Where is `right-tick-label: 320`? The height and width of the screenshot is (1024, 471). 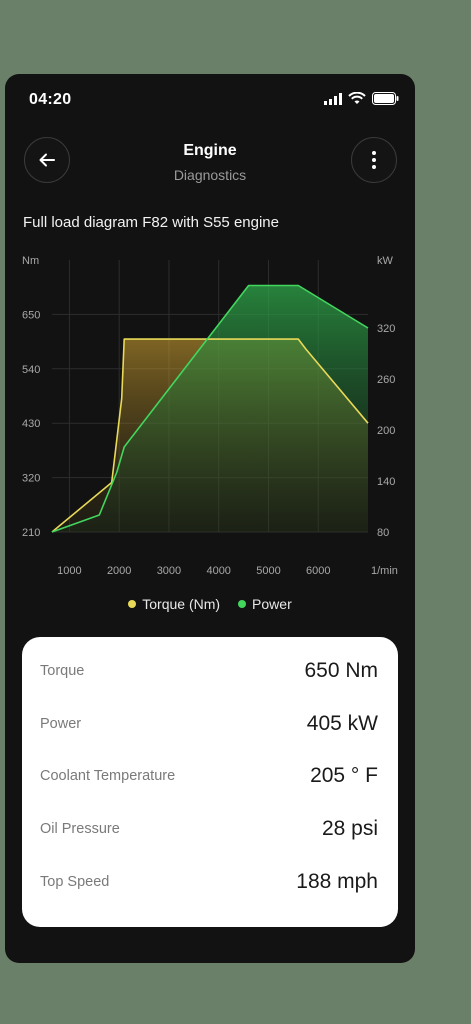 right-tick-label: 320 is located at coordinates (386, 329).